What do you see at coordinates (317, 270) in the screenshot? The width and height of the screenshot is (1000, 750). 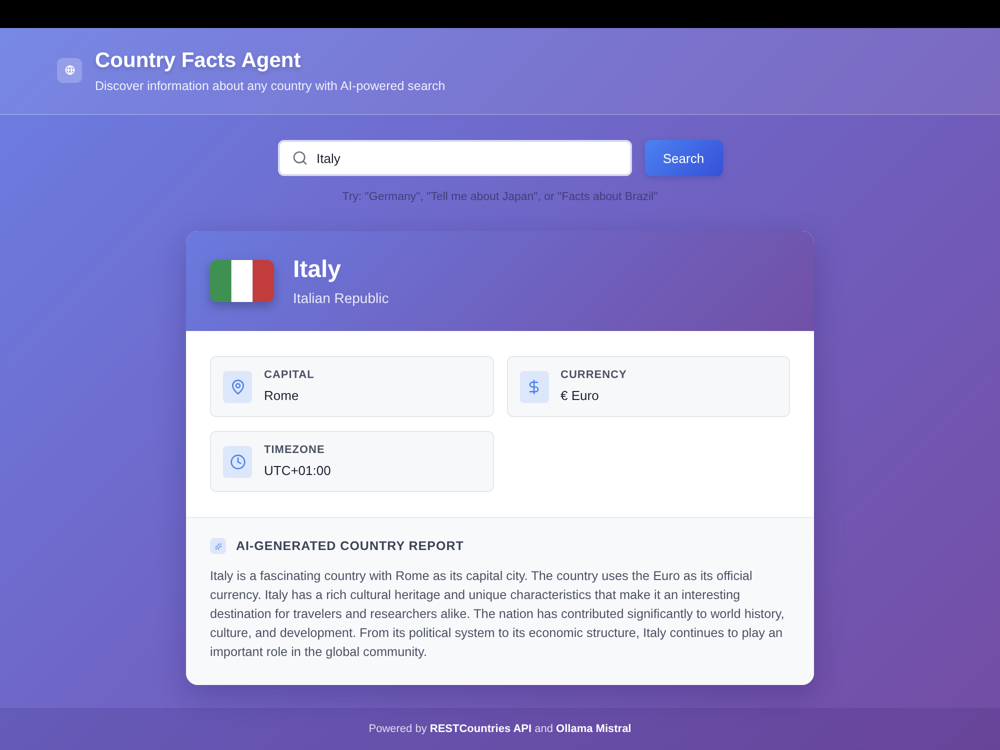 I see `country-name: Italy` at bounding box center [317, 270].